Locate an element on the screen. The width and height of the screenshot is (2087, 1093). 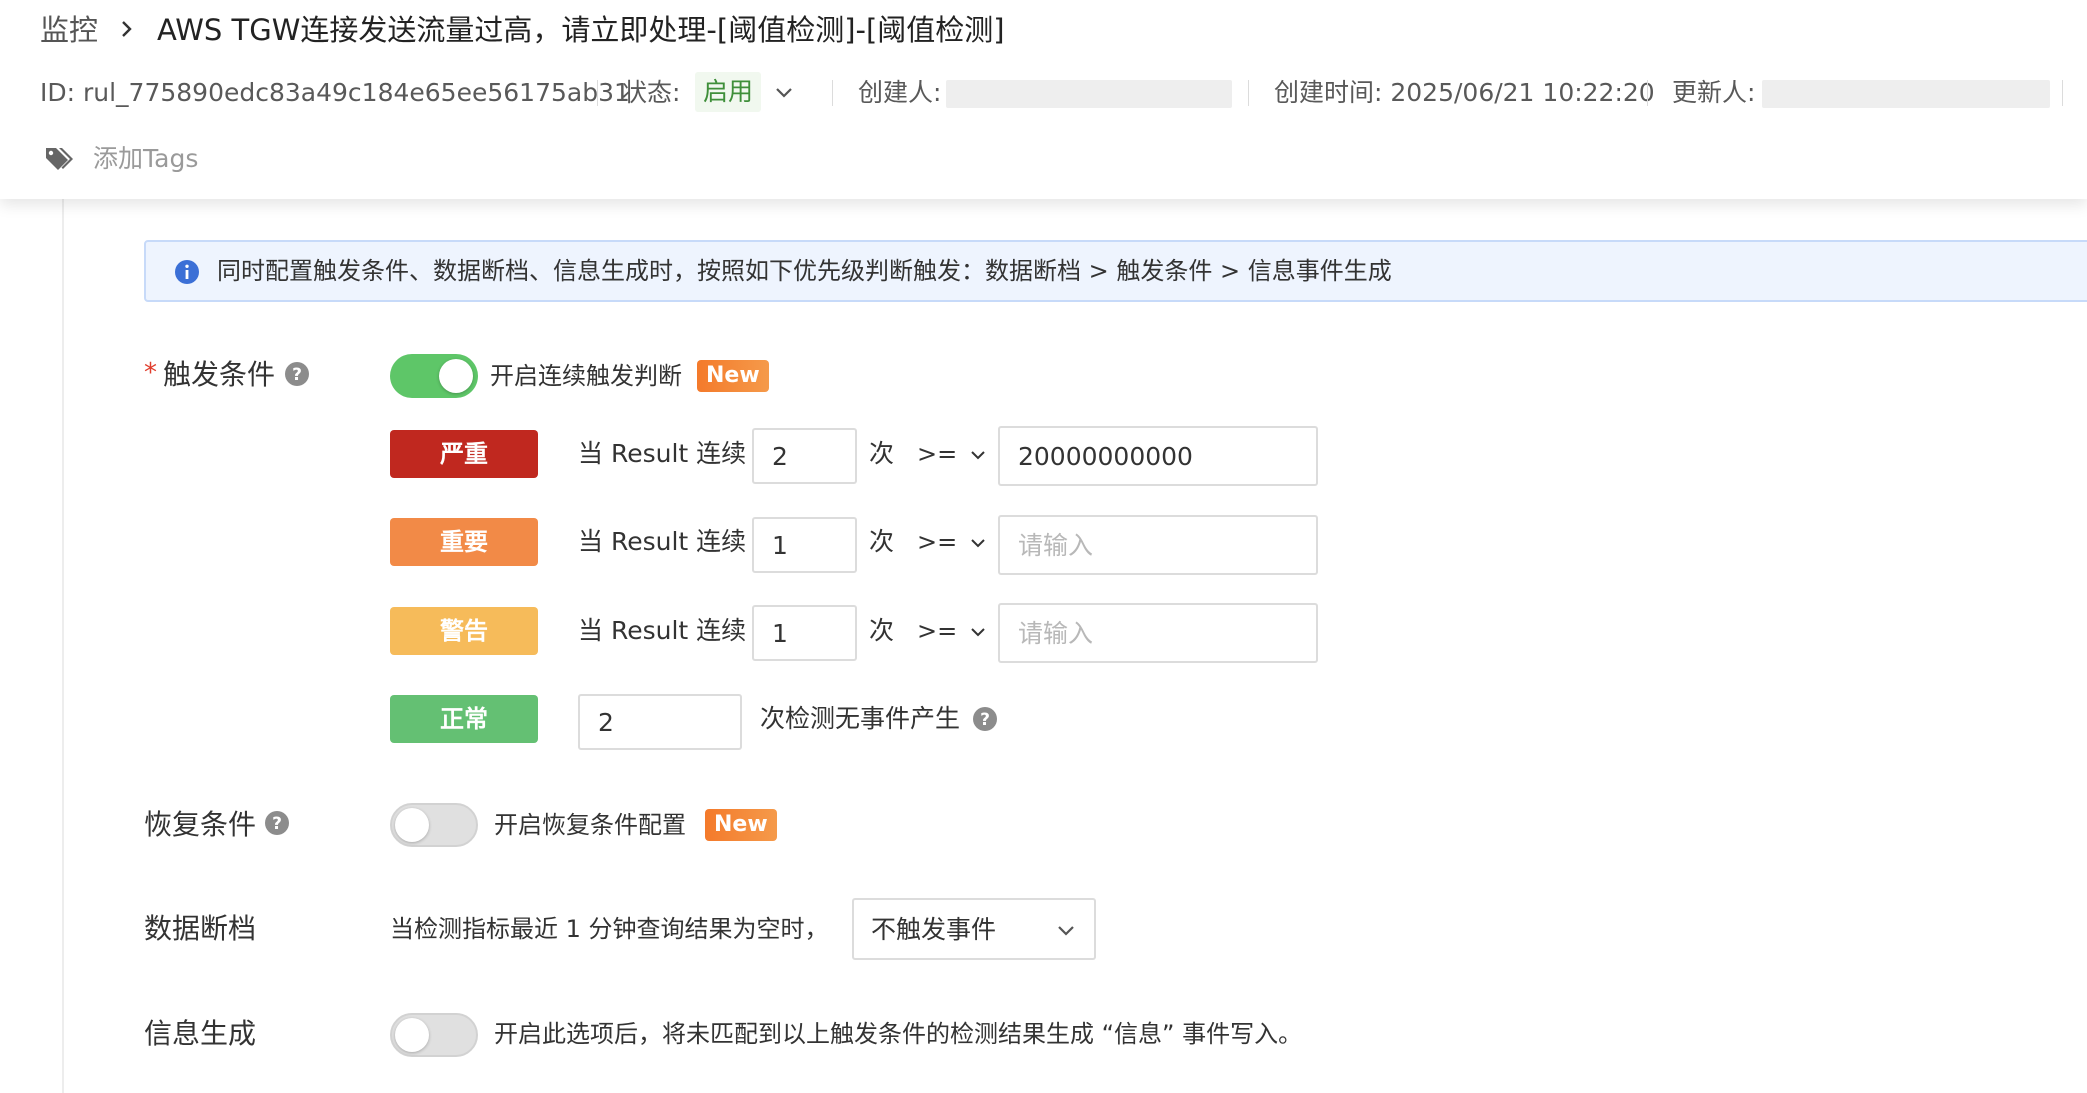
no-data-action-select: 不触发事件 is located at coordinates (974, 929).